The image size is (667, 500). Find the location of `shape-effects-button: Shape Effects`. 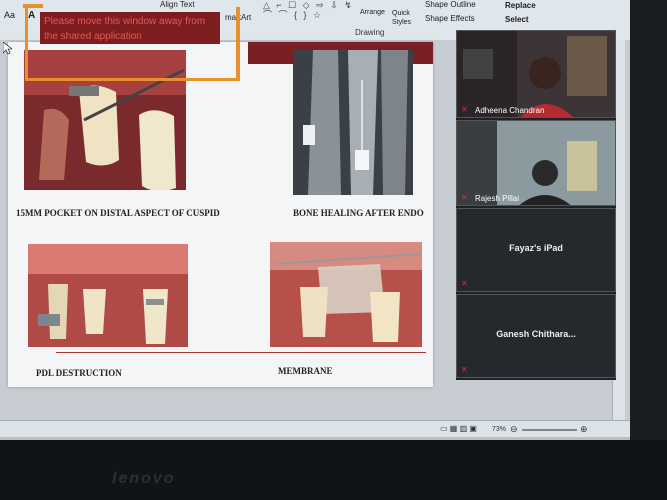

shape-effects-button: Shape Effects is located at coordinates (450, 18).